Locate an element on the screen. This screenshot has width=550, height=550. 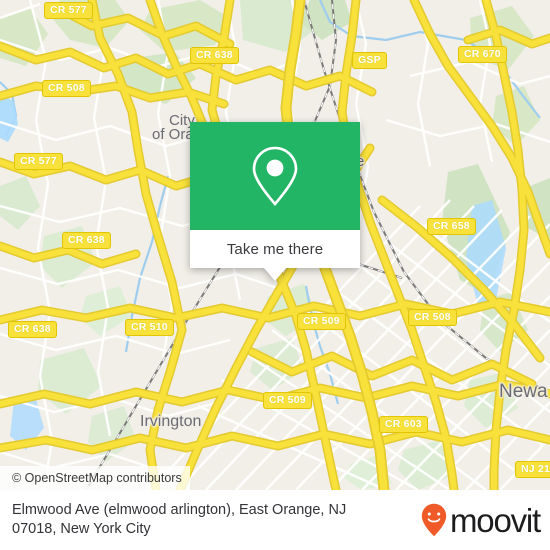
popup-image-panel is located at coordinates (275, 176).